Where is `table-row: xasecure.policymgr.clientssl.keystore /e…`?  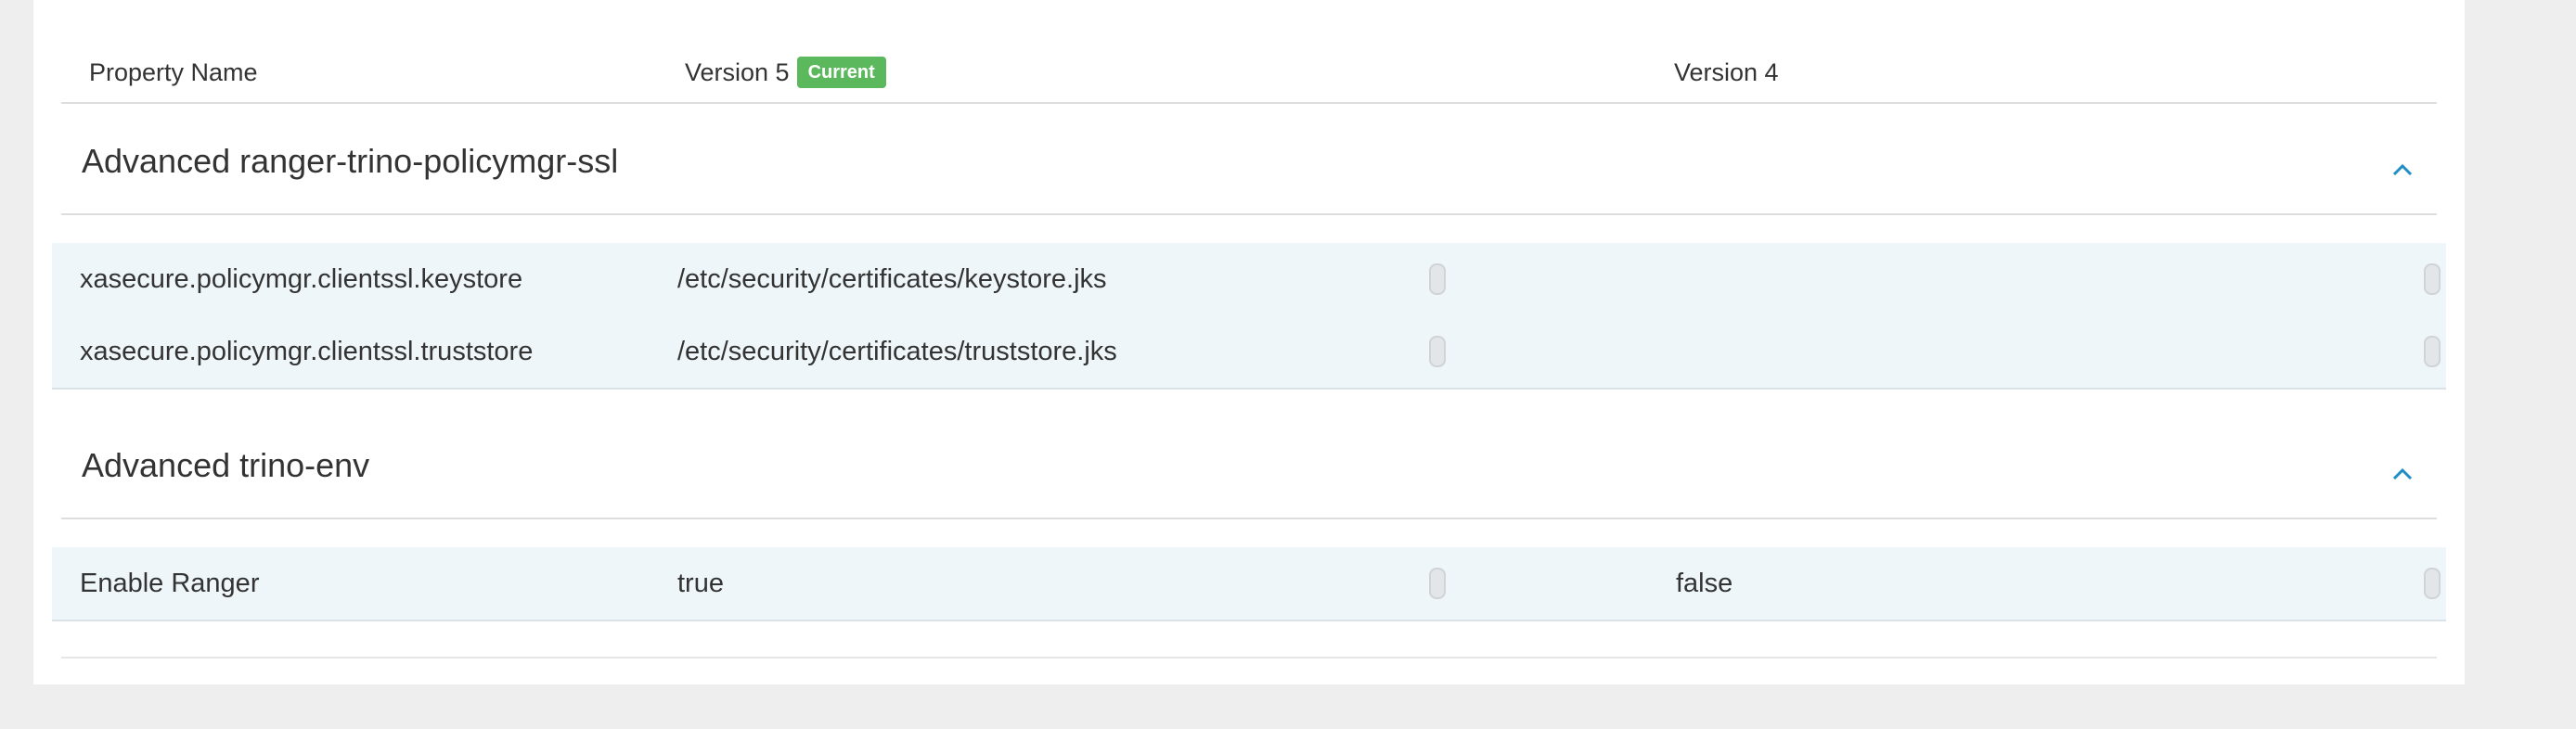 table-row: xasecure.policymgr.clientssl.keystore /e… is located at coordinates (1249, 280).